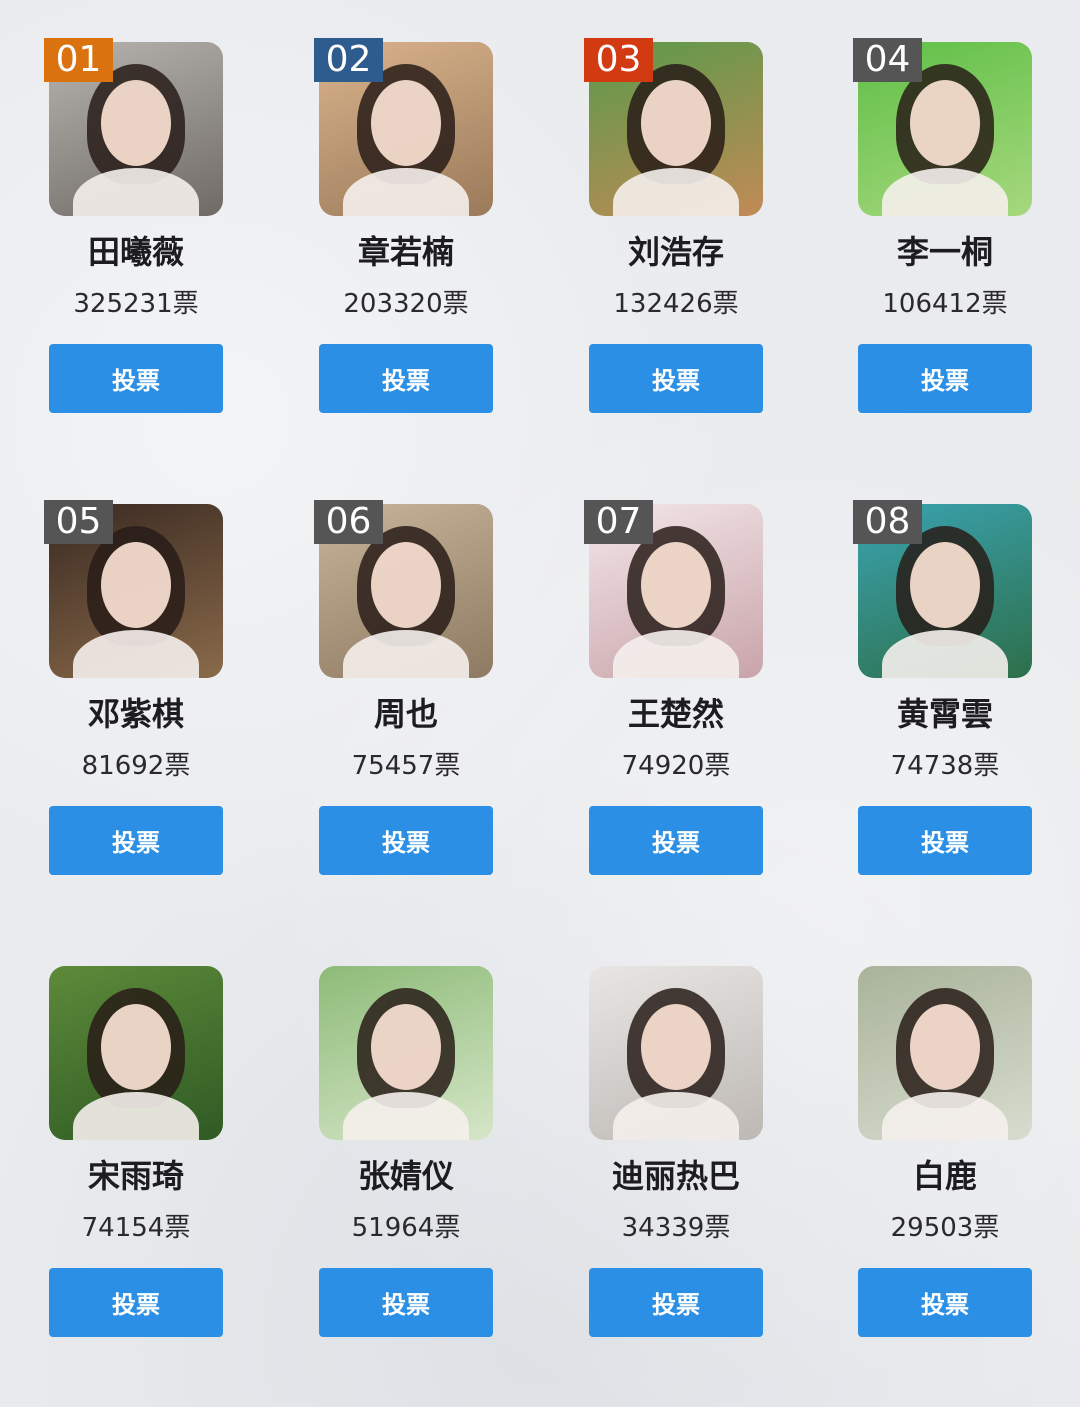  I want to click on vote-count: 74154票, so click(136, 1228).